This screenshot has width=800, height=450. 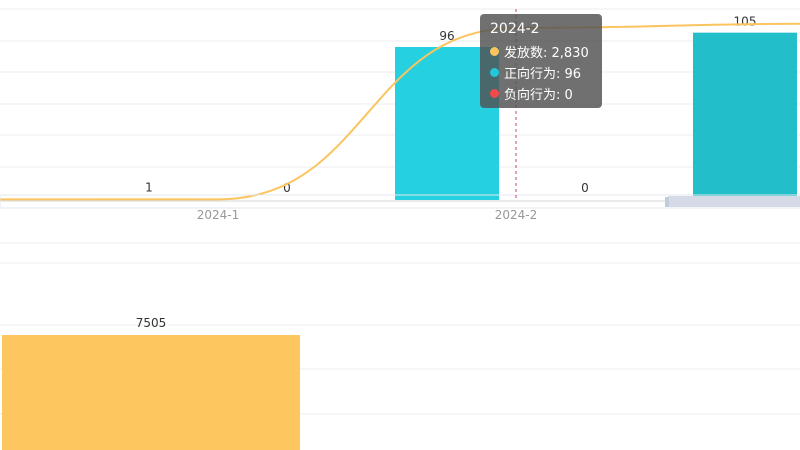 I want to click on x-tick-label-1: 2024-2, so click(x=516, y=215).